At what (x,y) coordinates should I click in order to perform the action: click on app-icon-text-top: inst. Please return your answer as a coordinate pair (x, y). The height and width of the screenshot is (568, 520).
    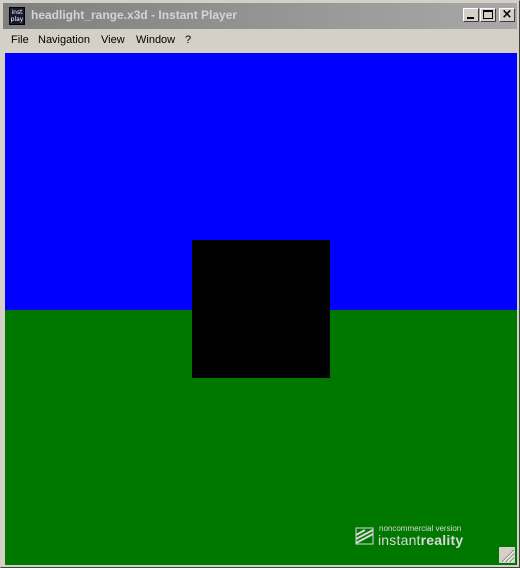
    Looking at the image, I should click on (17, 12).